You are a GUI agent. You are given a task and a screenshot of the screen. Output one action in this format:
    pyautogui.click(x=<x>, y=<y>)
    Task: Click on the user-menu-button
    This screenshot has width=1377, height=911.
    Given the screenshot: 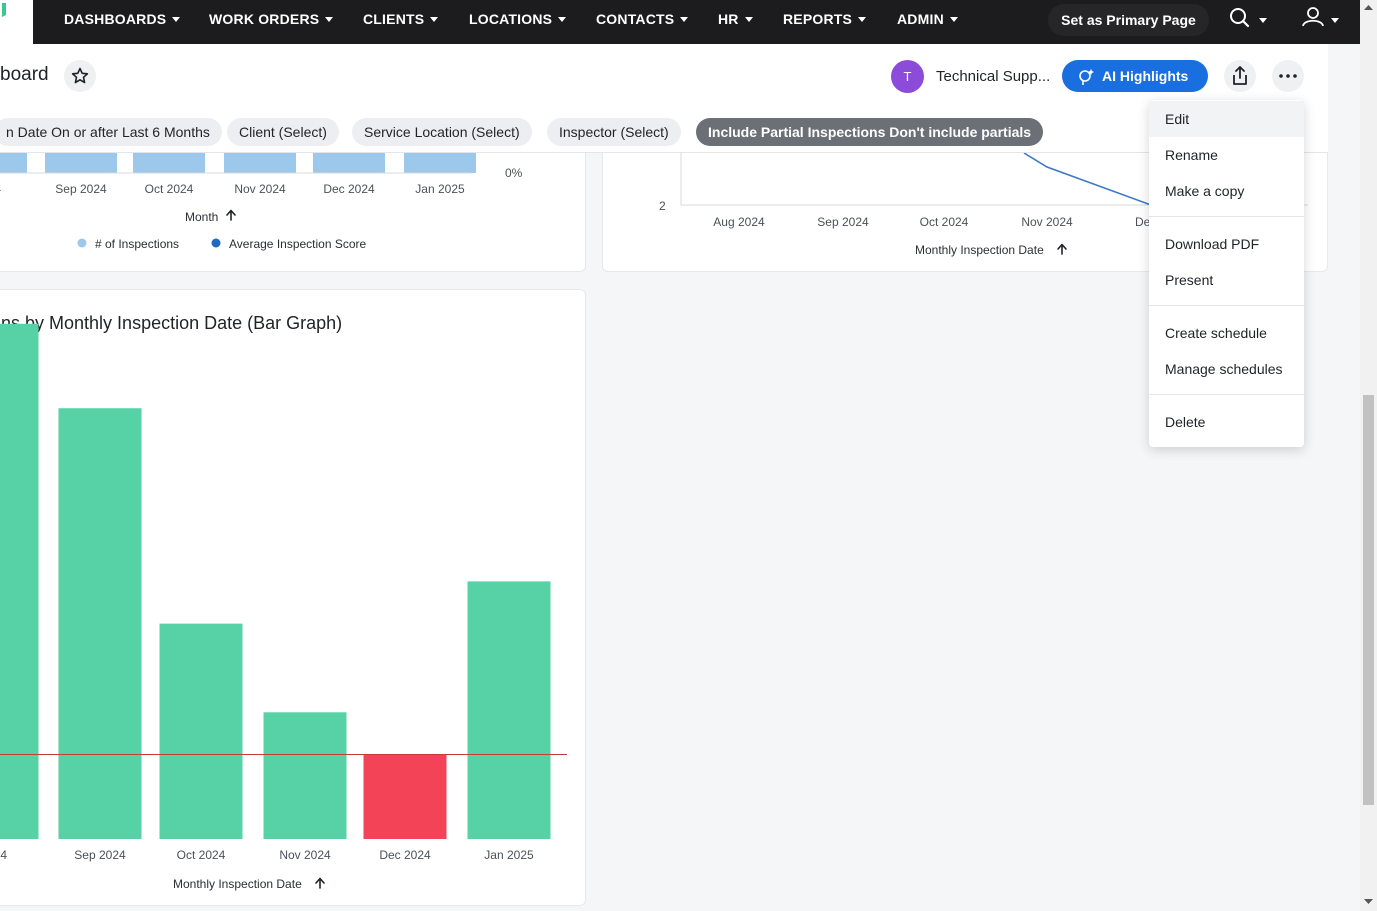 What is the action you would take?
    pyautogui.click(x=1323, y=19)
    